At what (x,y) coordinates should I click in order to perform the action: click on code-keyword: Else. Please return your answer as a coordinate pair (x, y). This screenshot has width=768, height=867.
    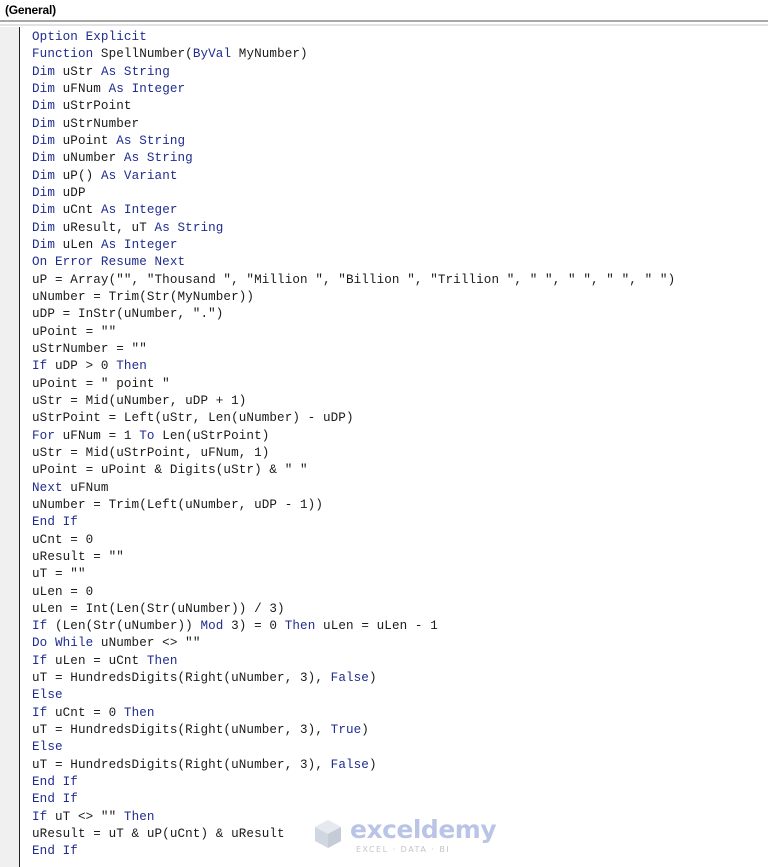
    Looking at the image, I should click on (47, 747).